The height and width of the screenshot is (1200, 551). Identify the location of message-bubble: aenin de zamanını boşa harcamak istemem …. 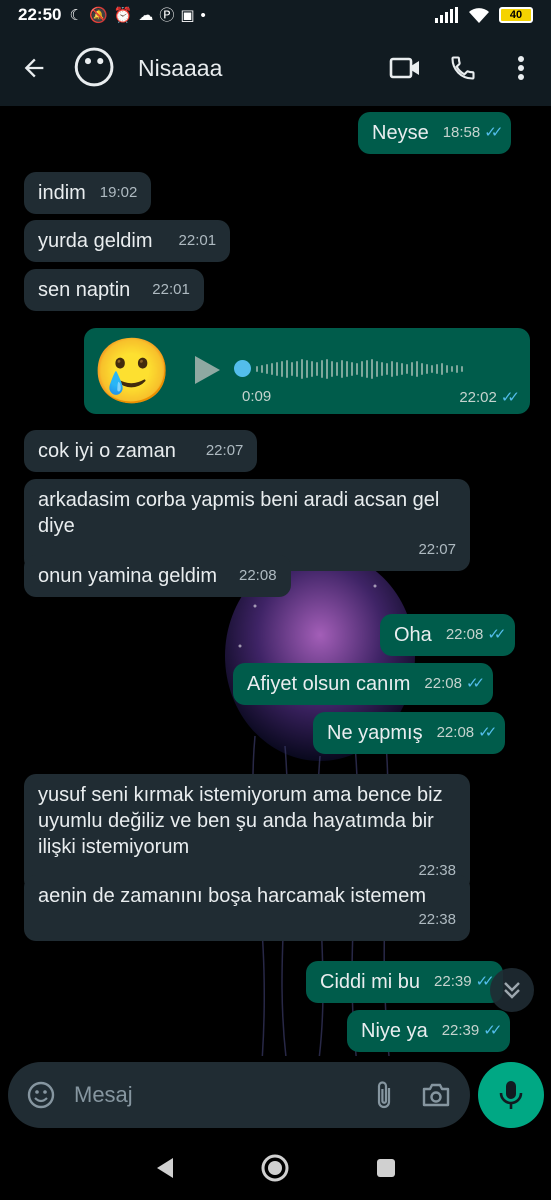
(247, 908).